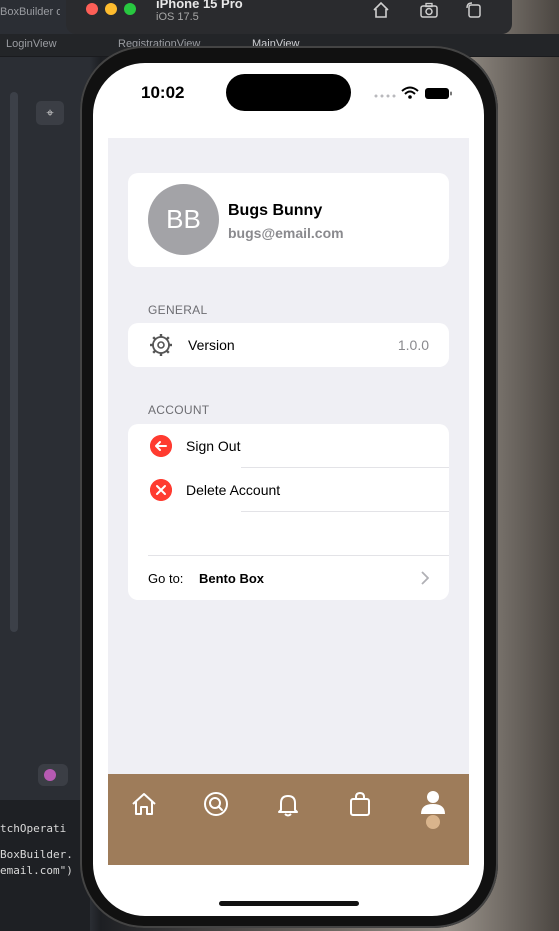 Image resolution: width=559 pixels, height=931 pixels. What do you see at coordinates (433, 810) in the screenshot?
I see `person-icon` at bounding box center [433, 810].